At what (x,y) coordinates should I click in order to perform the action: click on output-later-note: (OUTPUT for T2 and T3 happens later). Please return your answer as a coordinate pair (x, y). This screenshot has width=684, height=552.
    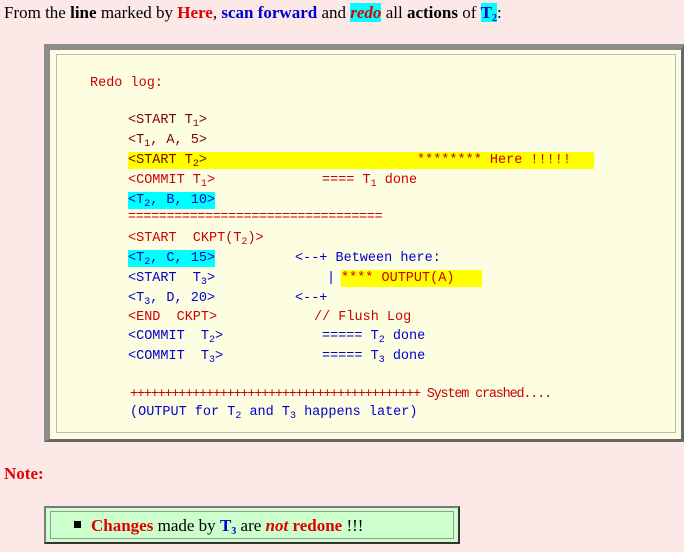
    Looking at the image, I should click on (274, 413).